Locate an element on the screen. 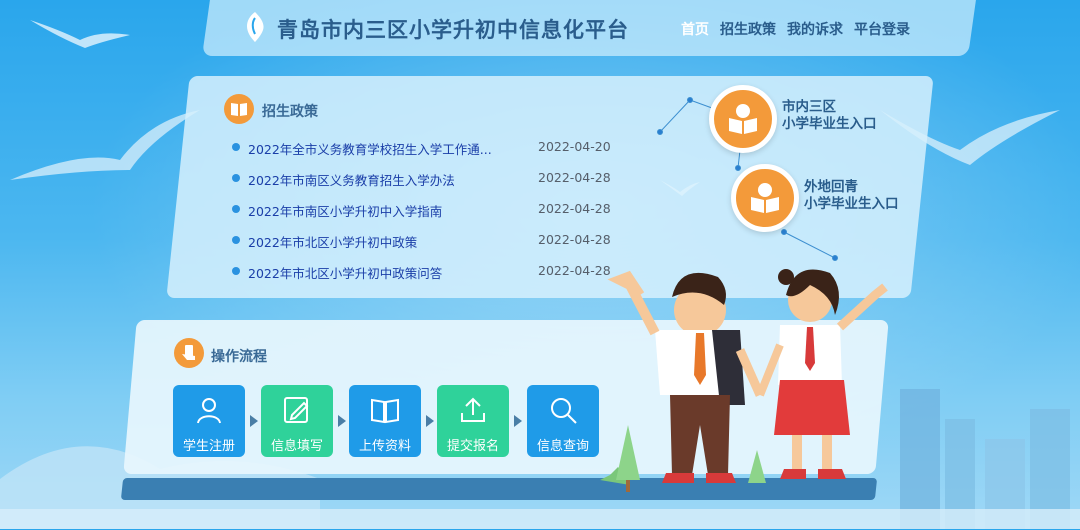 The height and width of the screenshot is (530, 1080). nonlocal-entrance-button is located at coordinates (765, 198).